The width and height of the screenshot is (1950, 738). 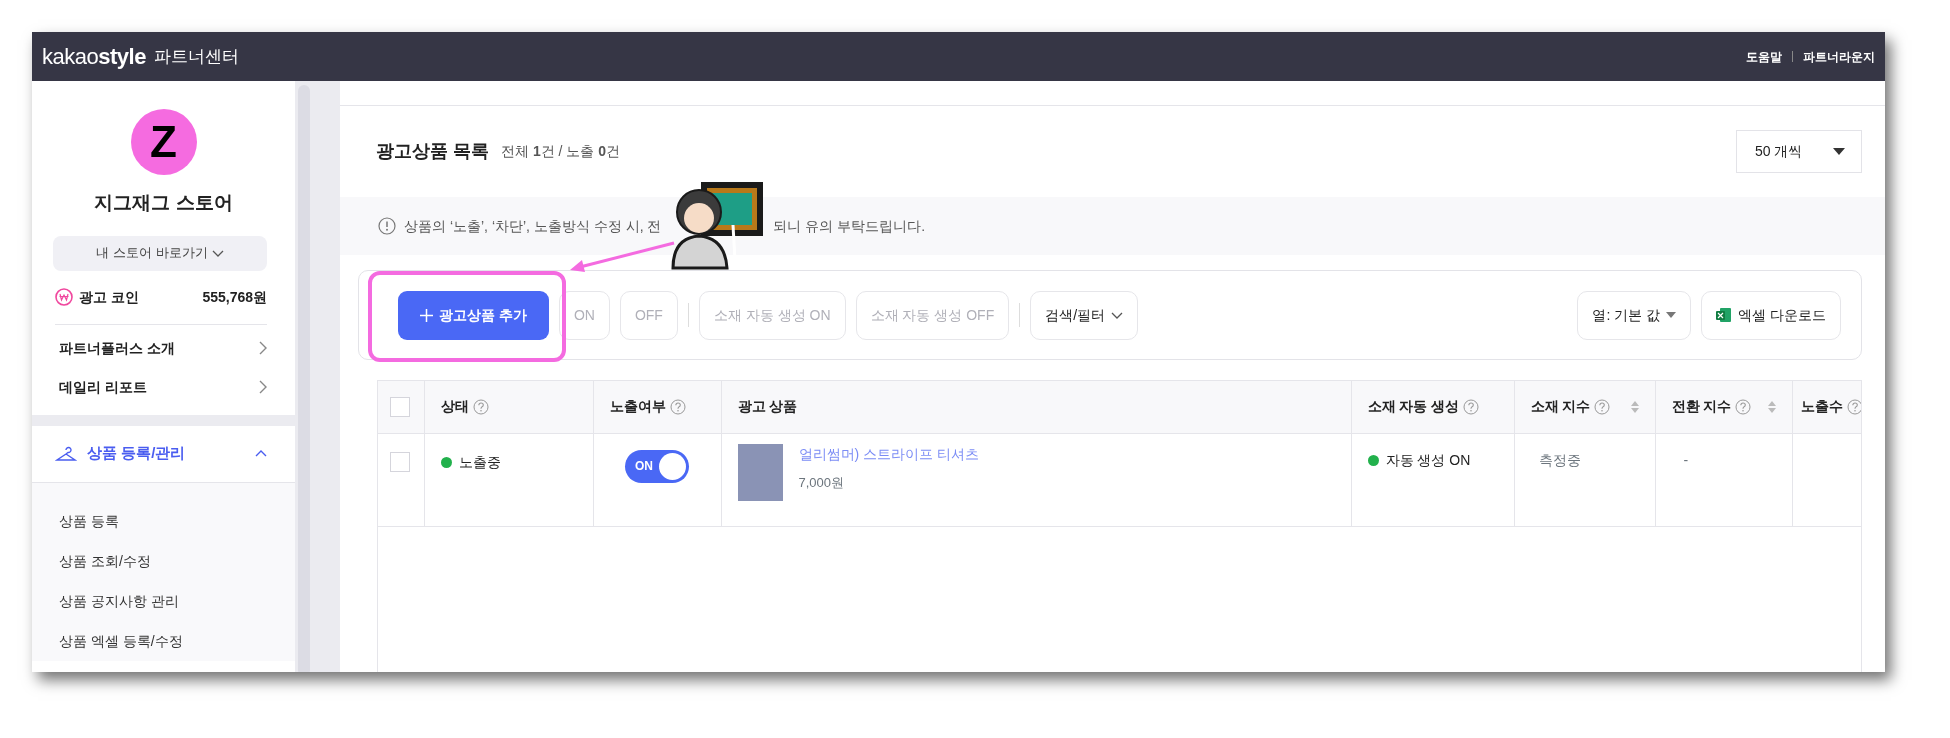 I want to click on kakaostyle-logo: kakaostyle, so click(x=94, y=56).